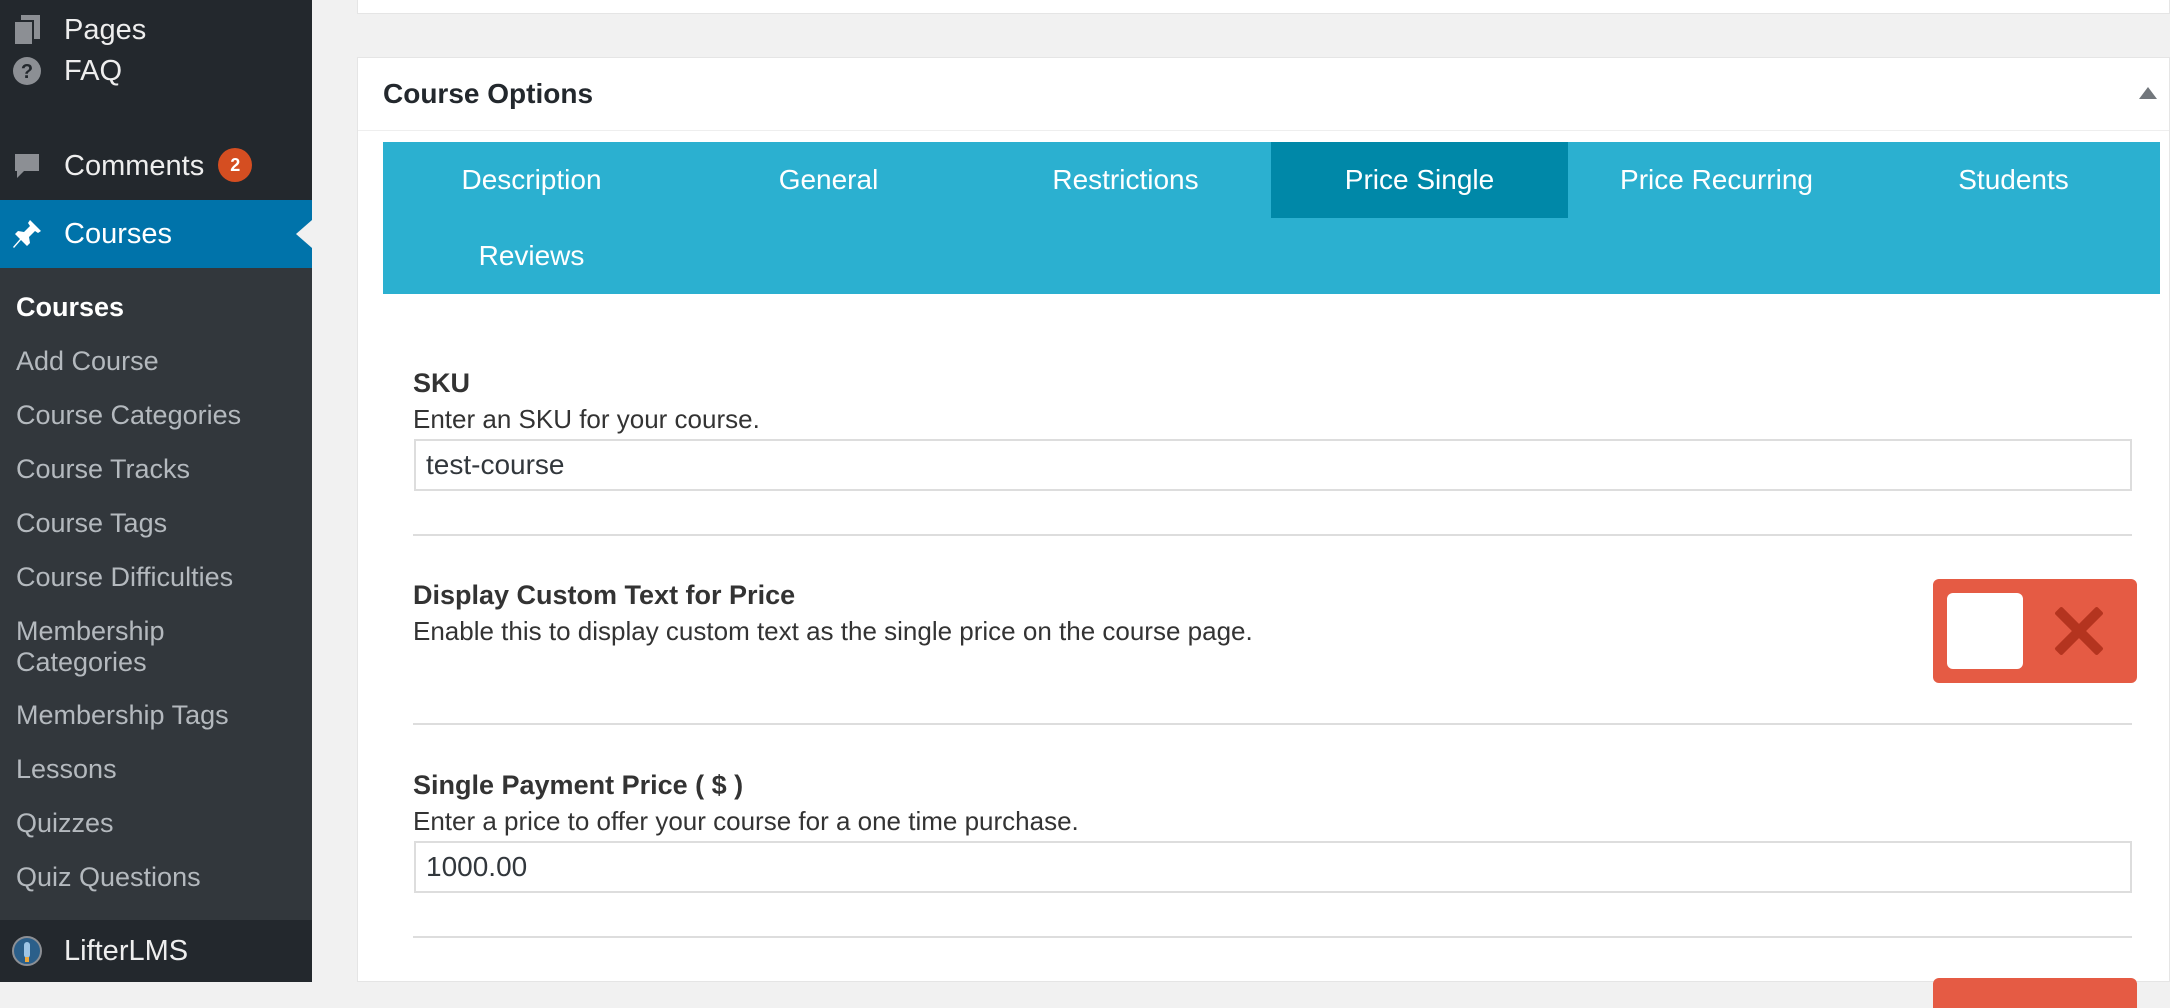 This screenshot has width=2170, height=1008. Describe the element at coordinates (578, 785) in the screenshot. I see `single-price-label: Single Payment Price ( $ )` at that location.